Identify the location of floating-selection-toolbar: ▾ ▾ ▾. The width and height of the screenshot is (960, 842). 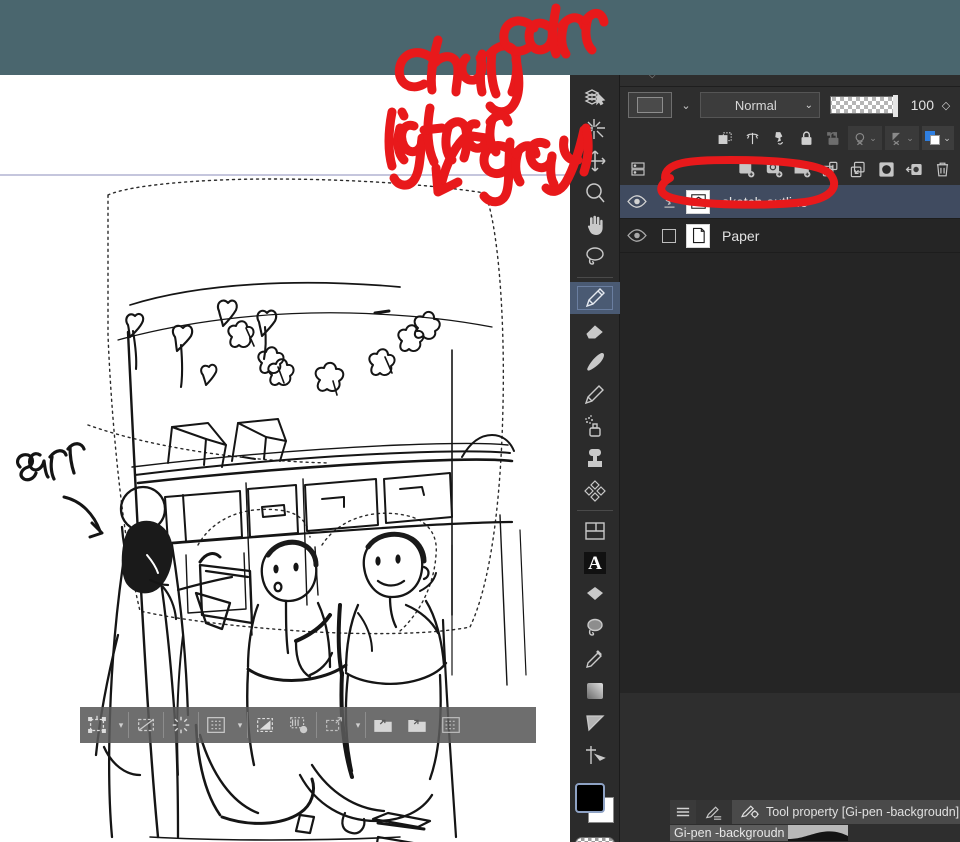
(308, 725).